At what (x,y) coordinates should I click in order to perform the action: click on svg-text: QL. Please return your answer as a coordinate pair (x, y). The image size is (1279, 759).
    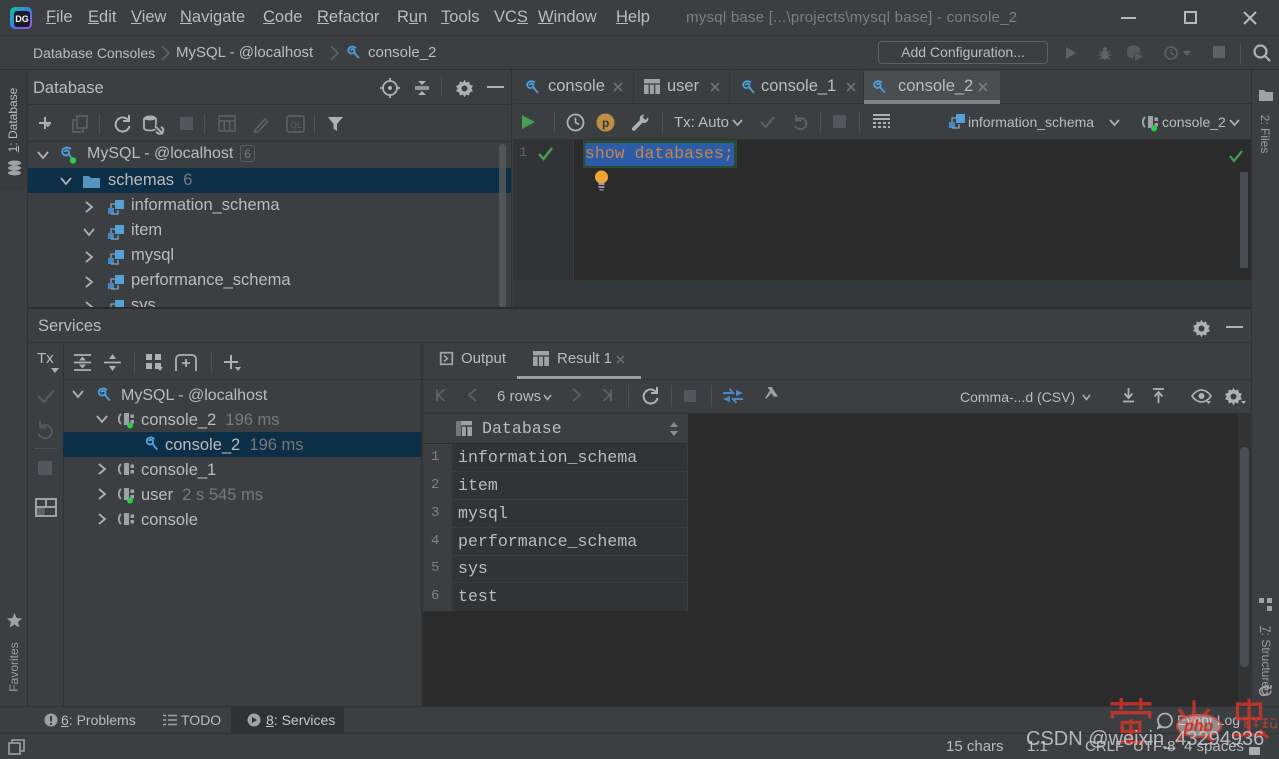
    Looking at the image, I should click on (296, 125).